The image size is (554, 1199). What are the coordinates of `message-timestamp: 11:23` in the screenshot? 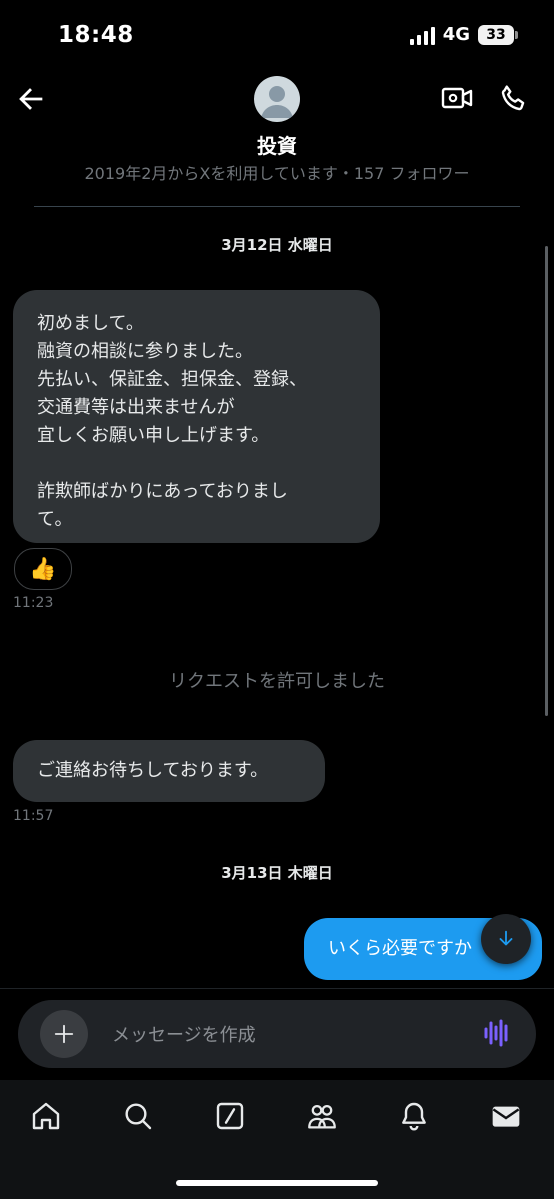 It's located at (33, 603).